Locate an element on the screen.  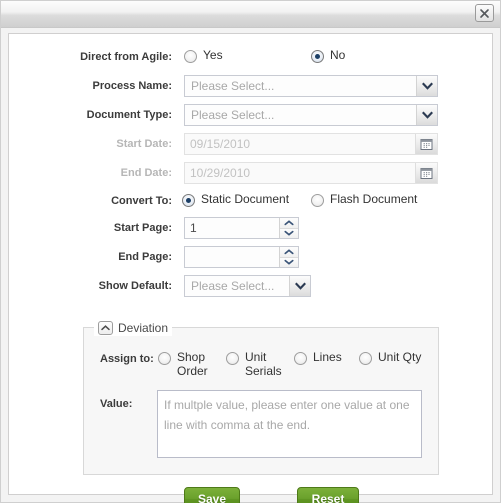
end-page-input is located at coordinates (241, 257).